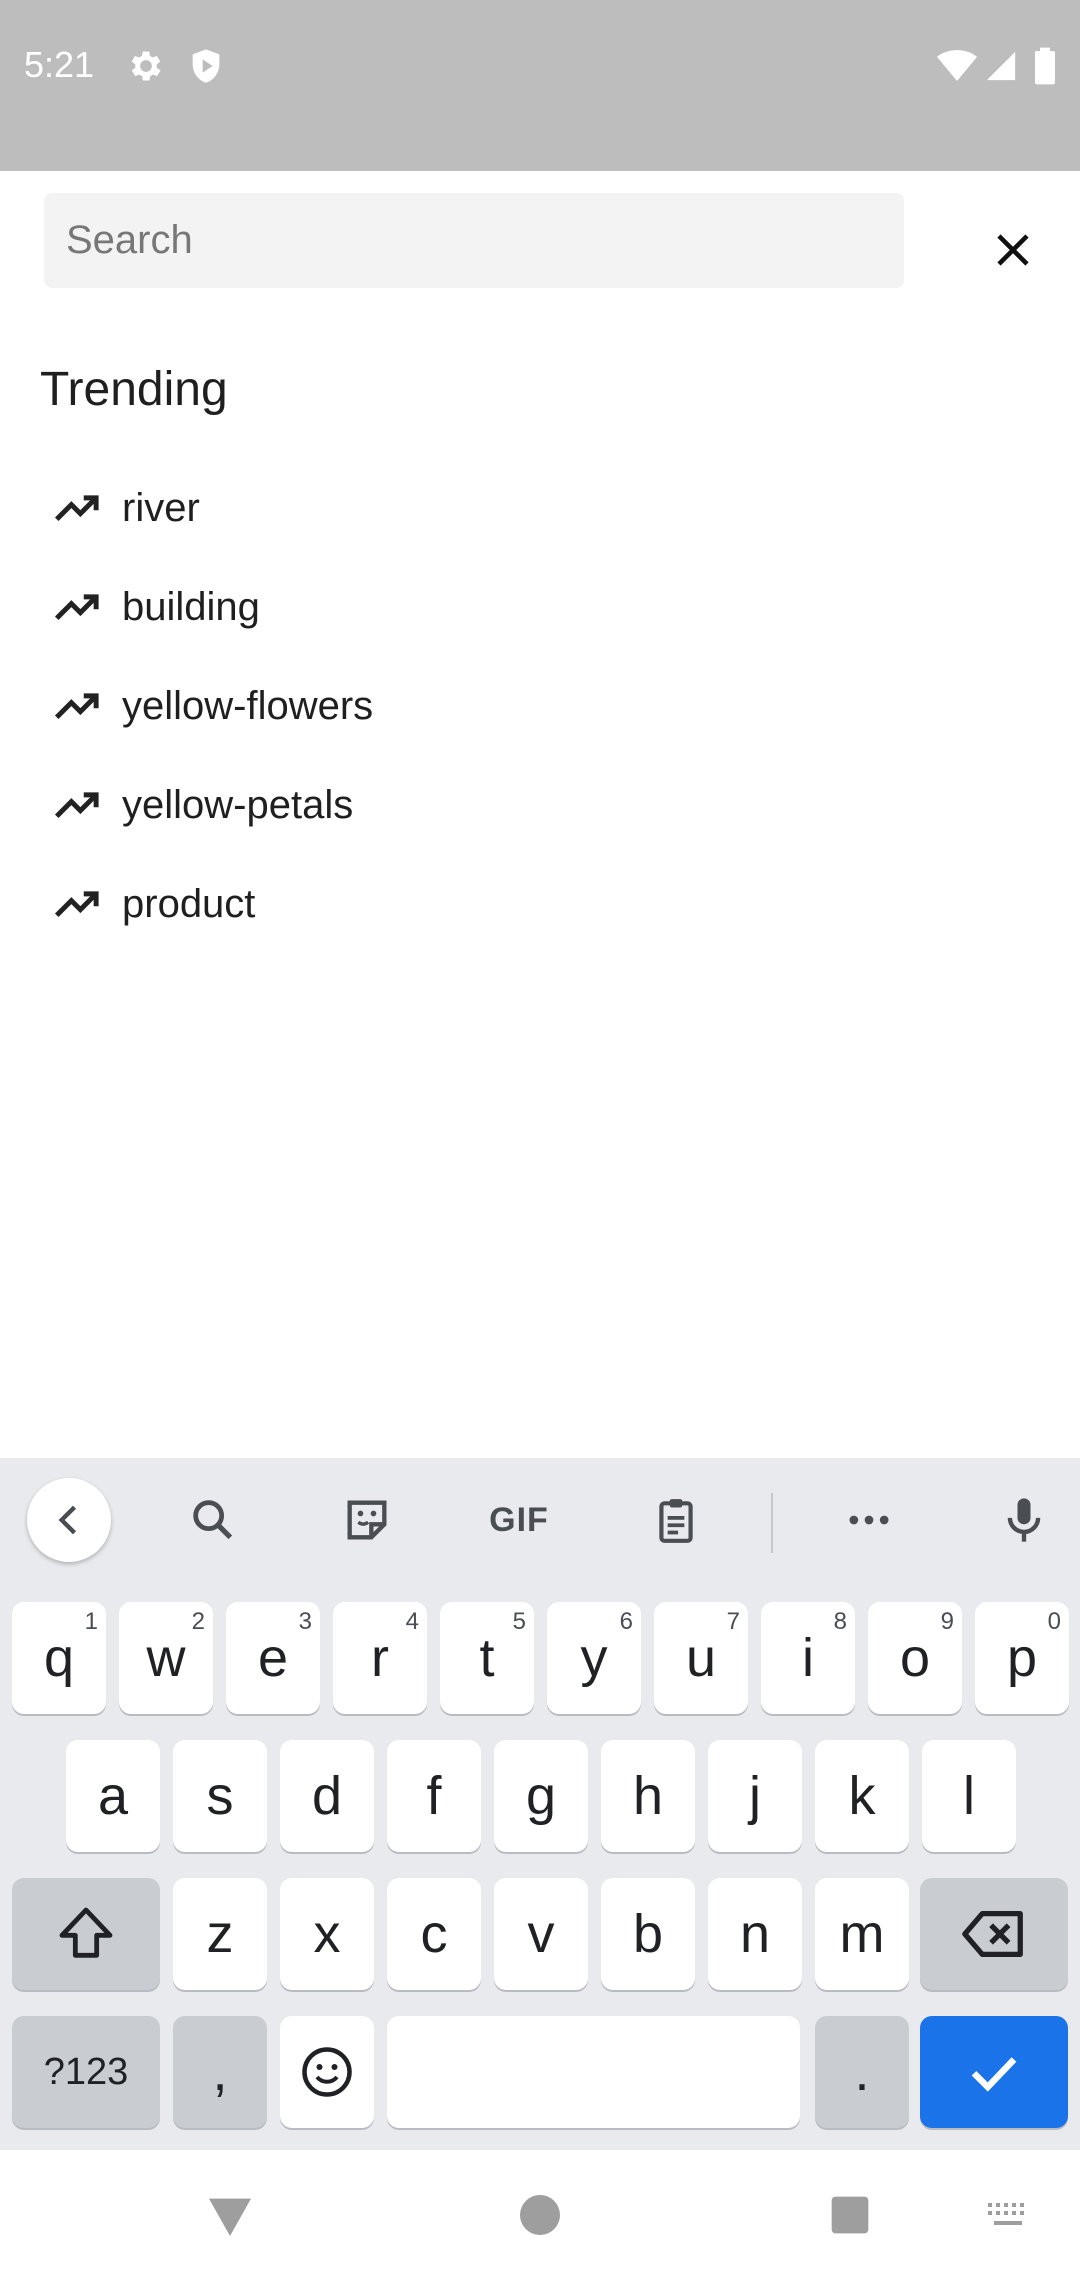 This screenshot has width=1080, height=2280. I want to click on status-time: 5:21, so click(59, 64).